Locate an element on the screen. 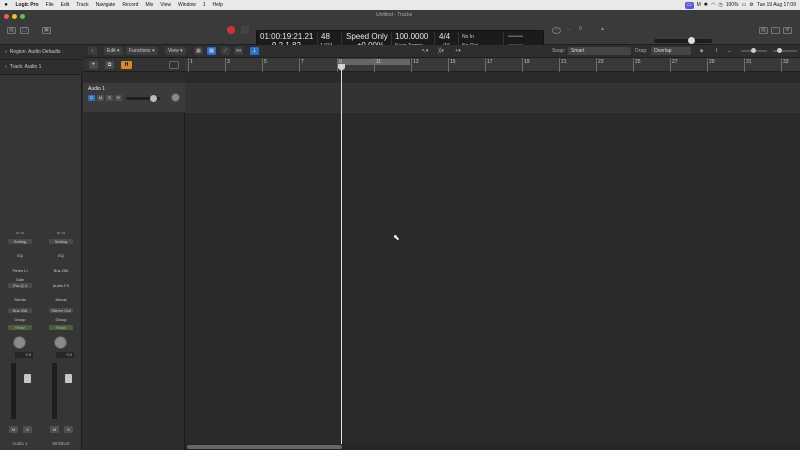 Image resolution: width=800 pixels, height=450 pixels. snap-select: Smart is located at coordinates (599, 51).